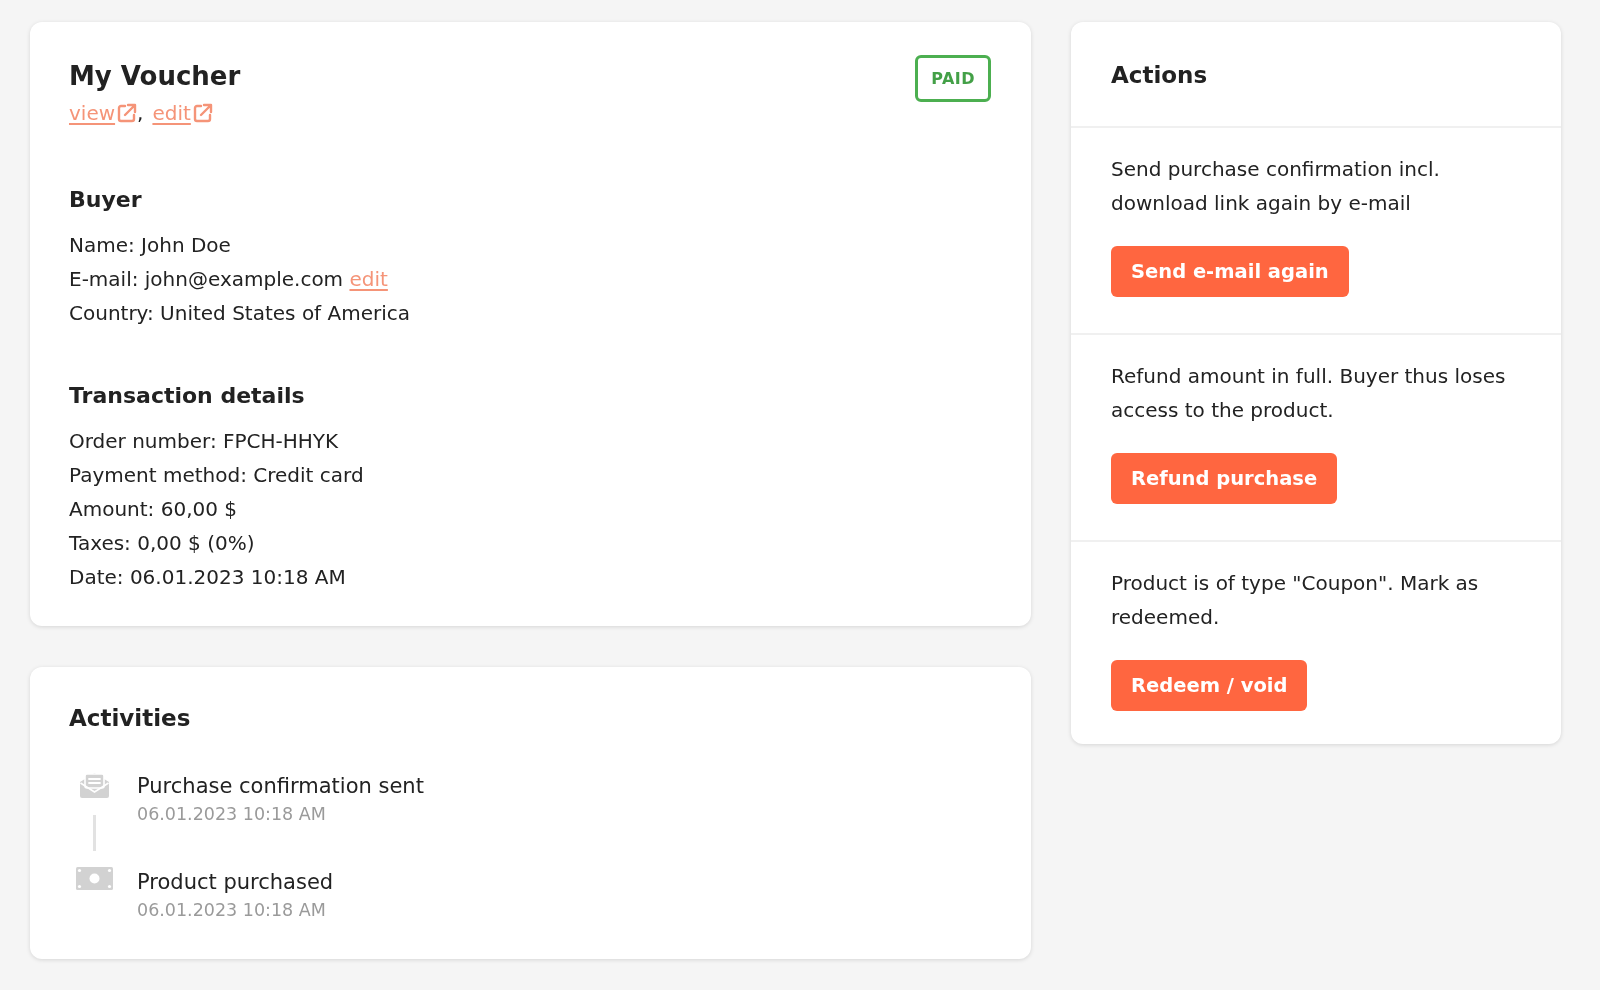 This screenshot has width=1600, height=990. I want to click on activity-title: Product purchased, so click(235, 882).